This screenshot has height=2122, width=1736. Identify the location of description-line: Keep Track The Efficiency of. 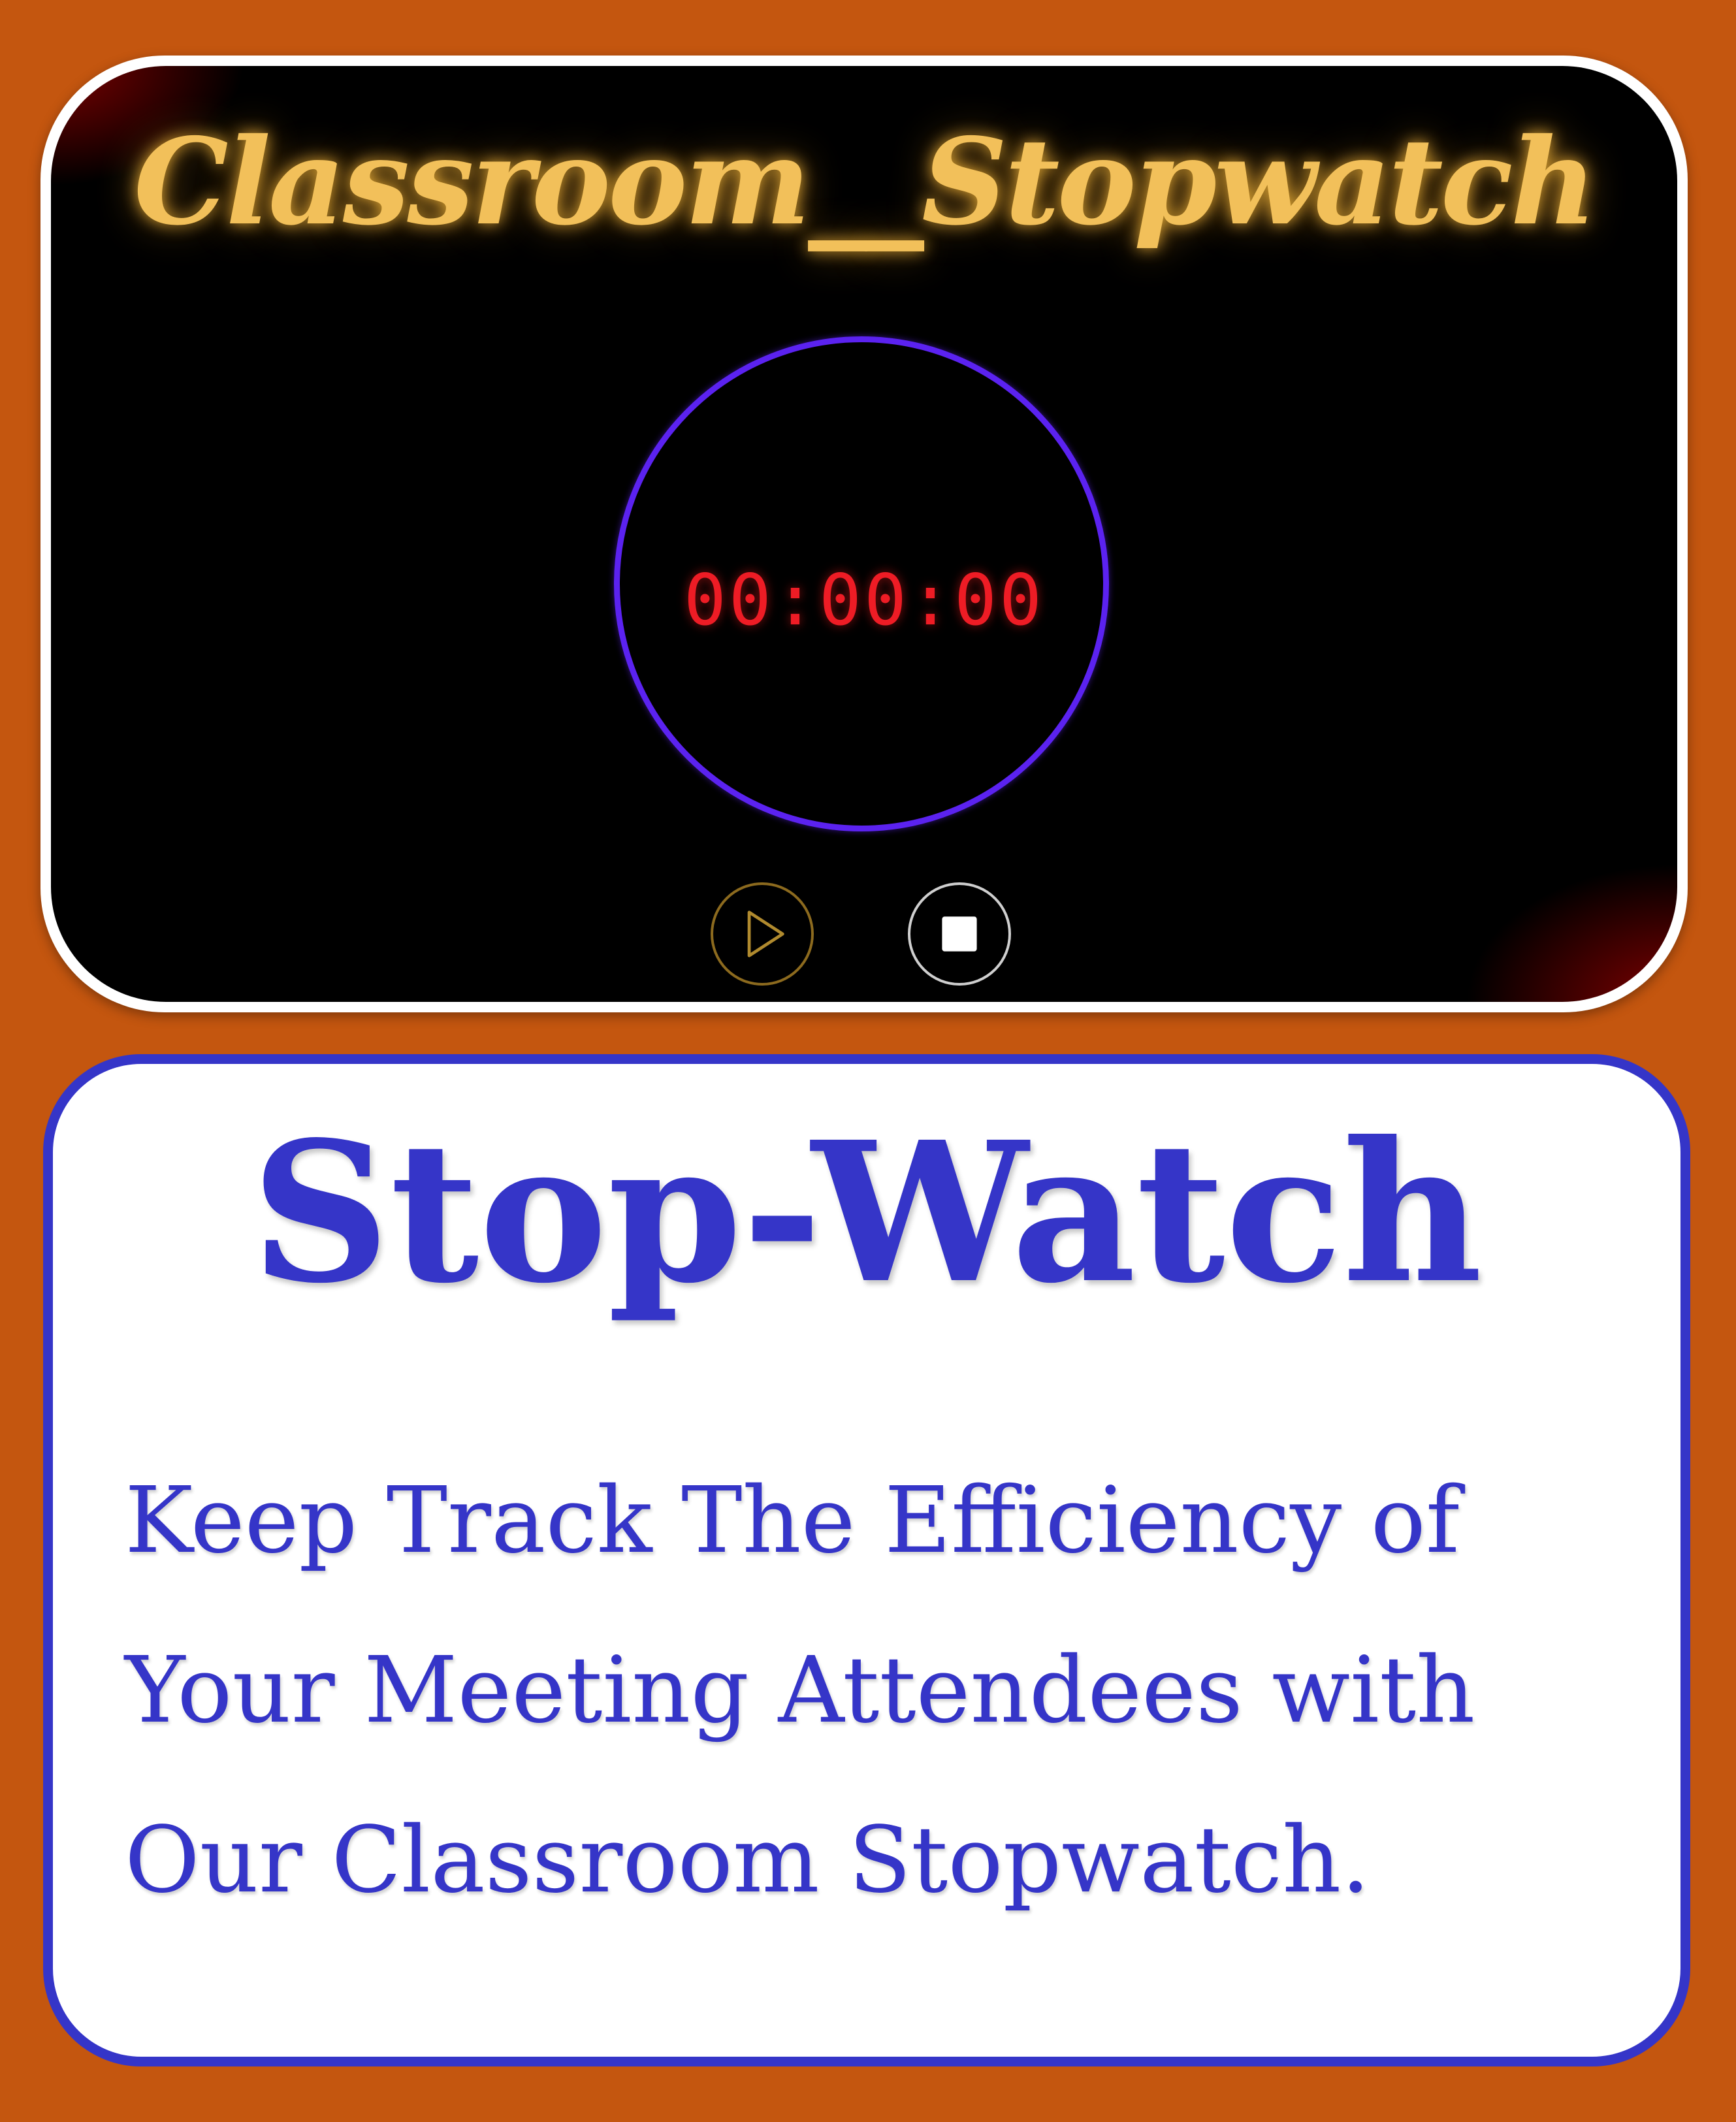
(793, 1521).